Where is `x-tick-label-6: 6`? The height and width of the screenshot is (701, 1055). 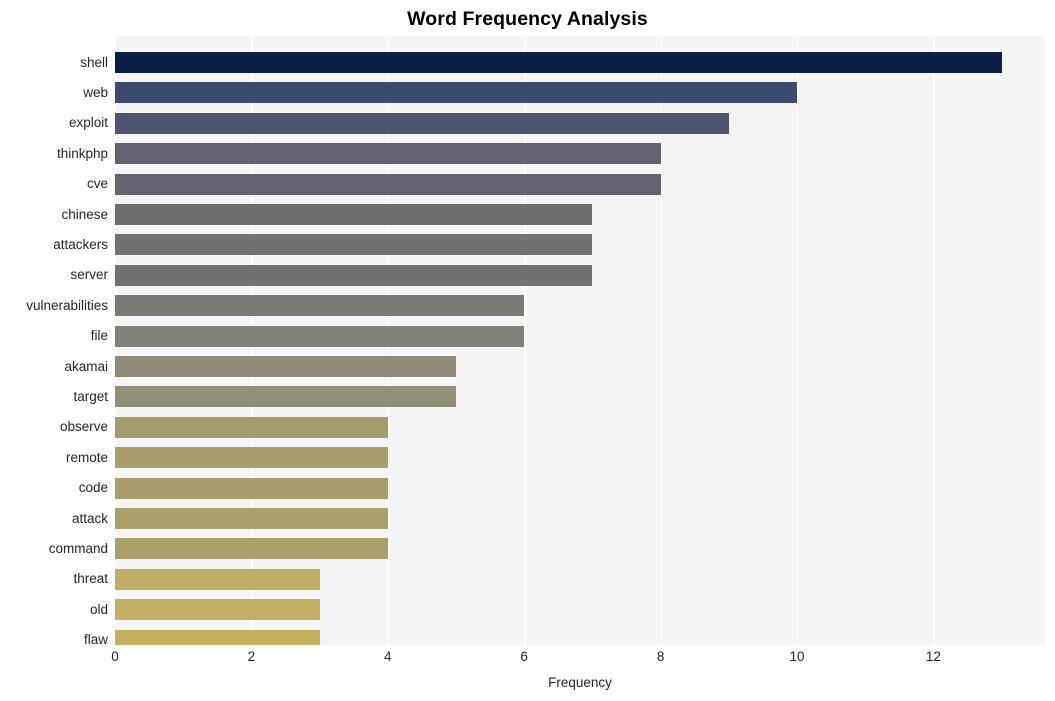 x-tick-label-6: 6 is located at coordinates (524, 656).